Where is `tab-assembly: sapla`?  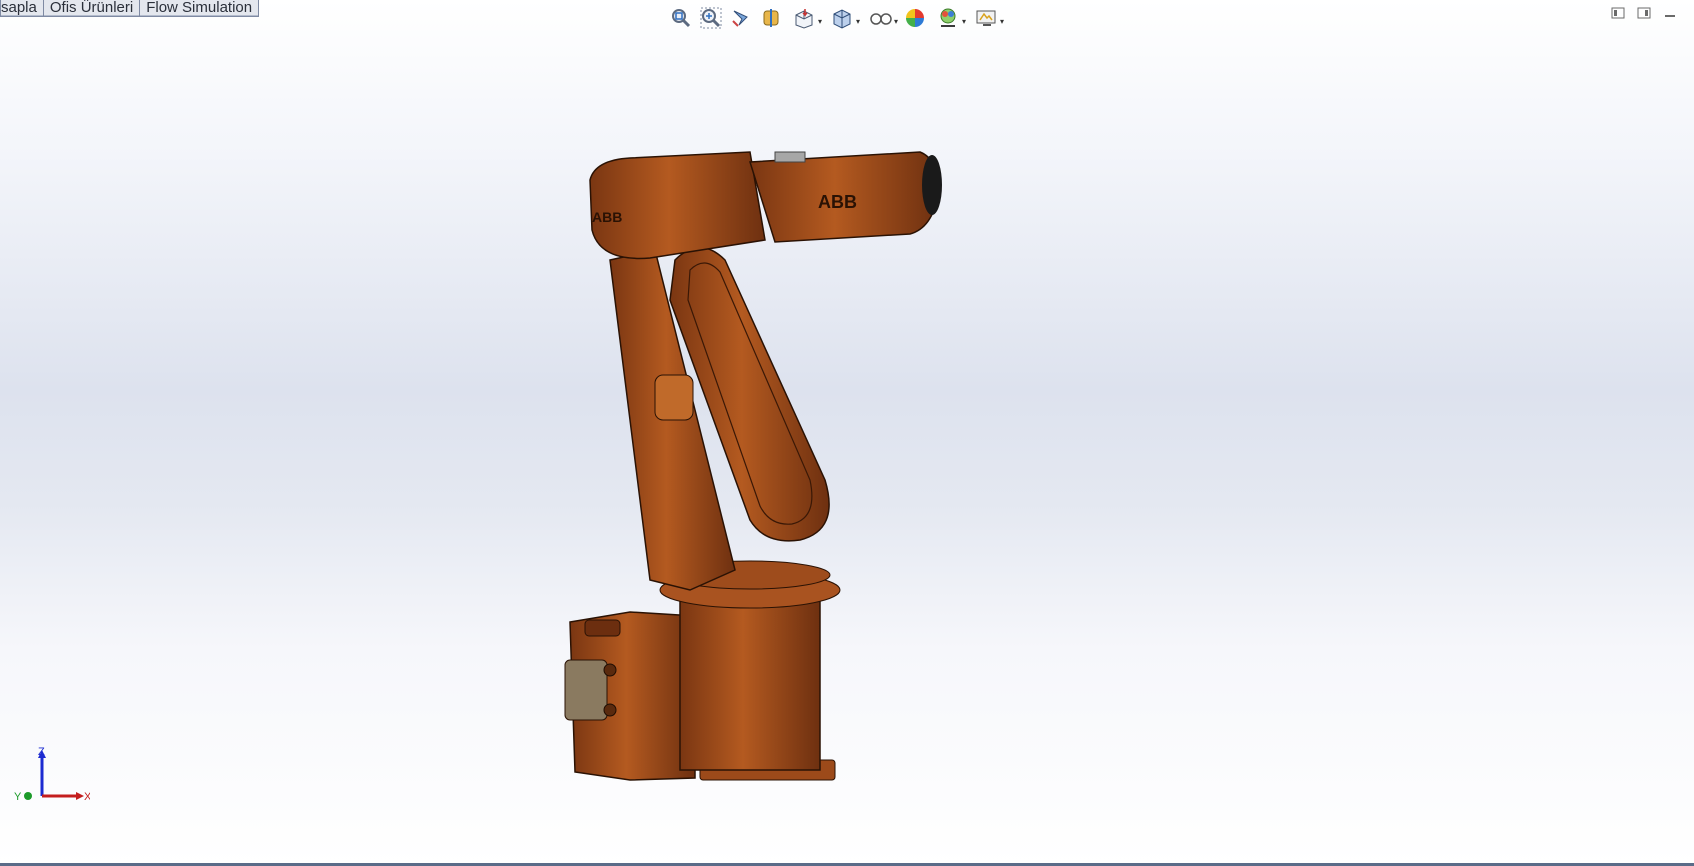 tab-assembly: sapla is located at coordinates (22, 8).